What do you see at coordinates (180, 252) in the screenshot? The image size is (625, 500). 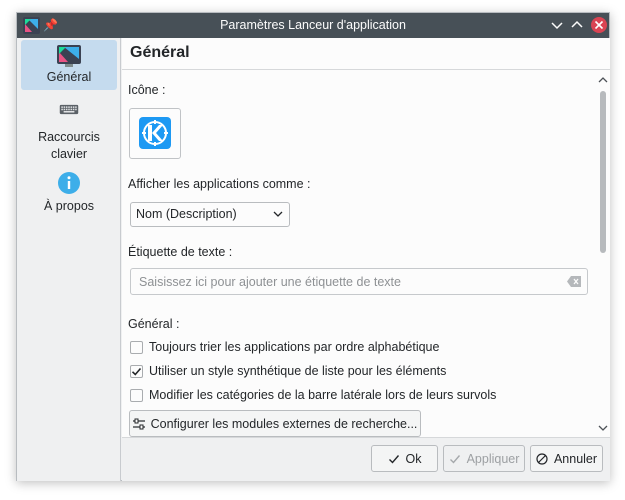 I see `text-label-title: Étiquette de texte :` at bounding box center [180, 252].